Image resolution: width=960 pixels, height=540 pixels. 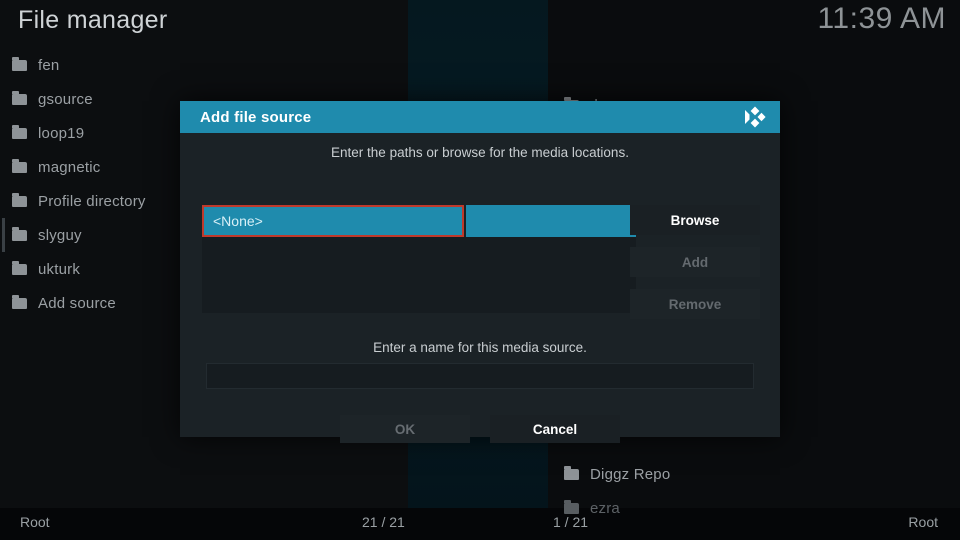 I want to click on list-item-label: ukturk, so click(x=59, y=269).